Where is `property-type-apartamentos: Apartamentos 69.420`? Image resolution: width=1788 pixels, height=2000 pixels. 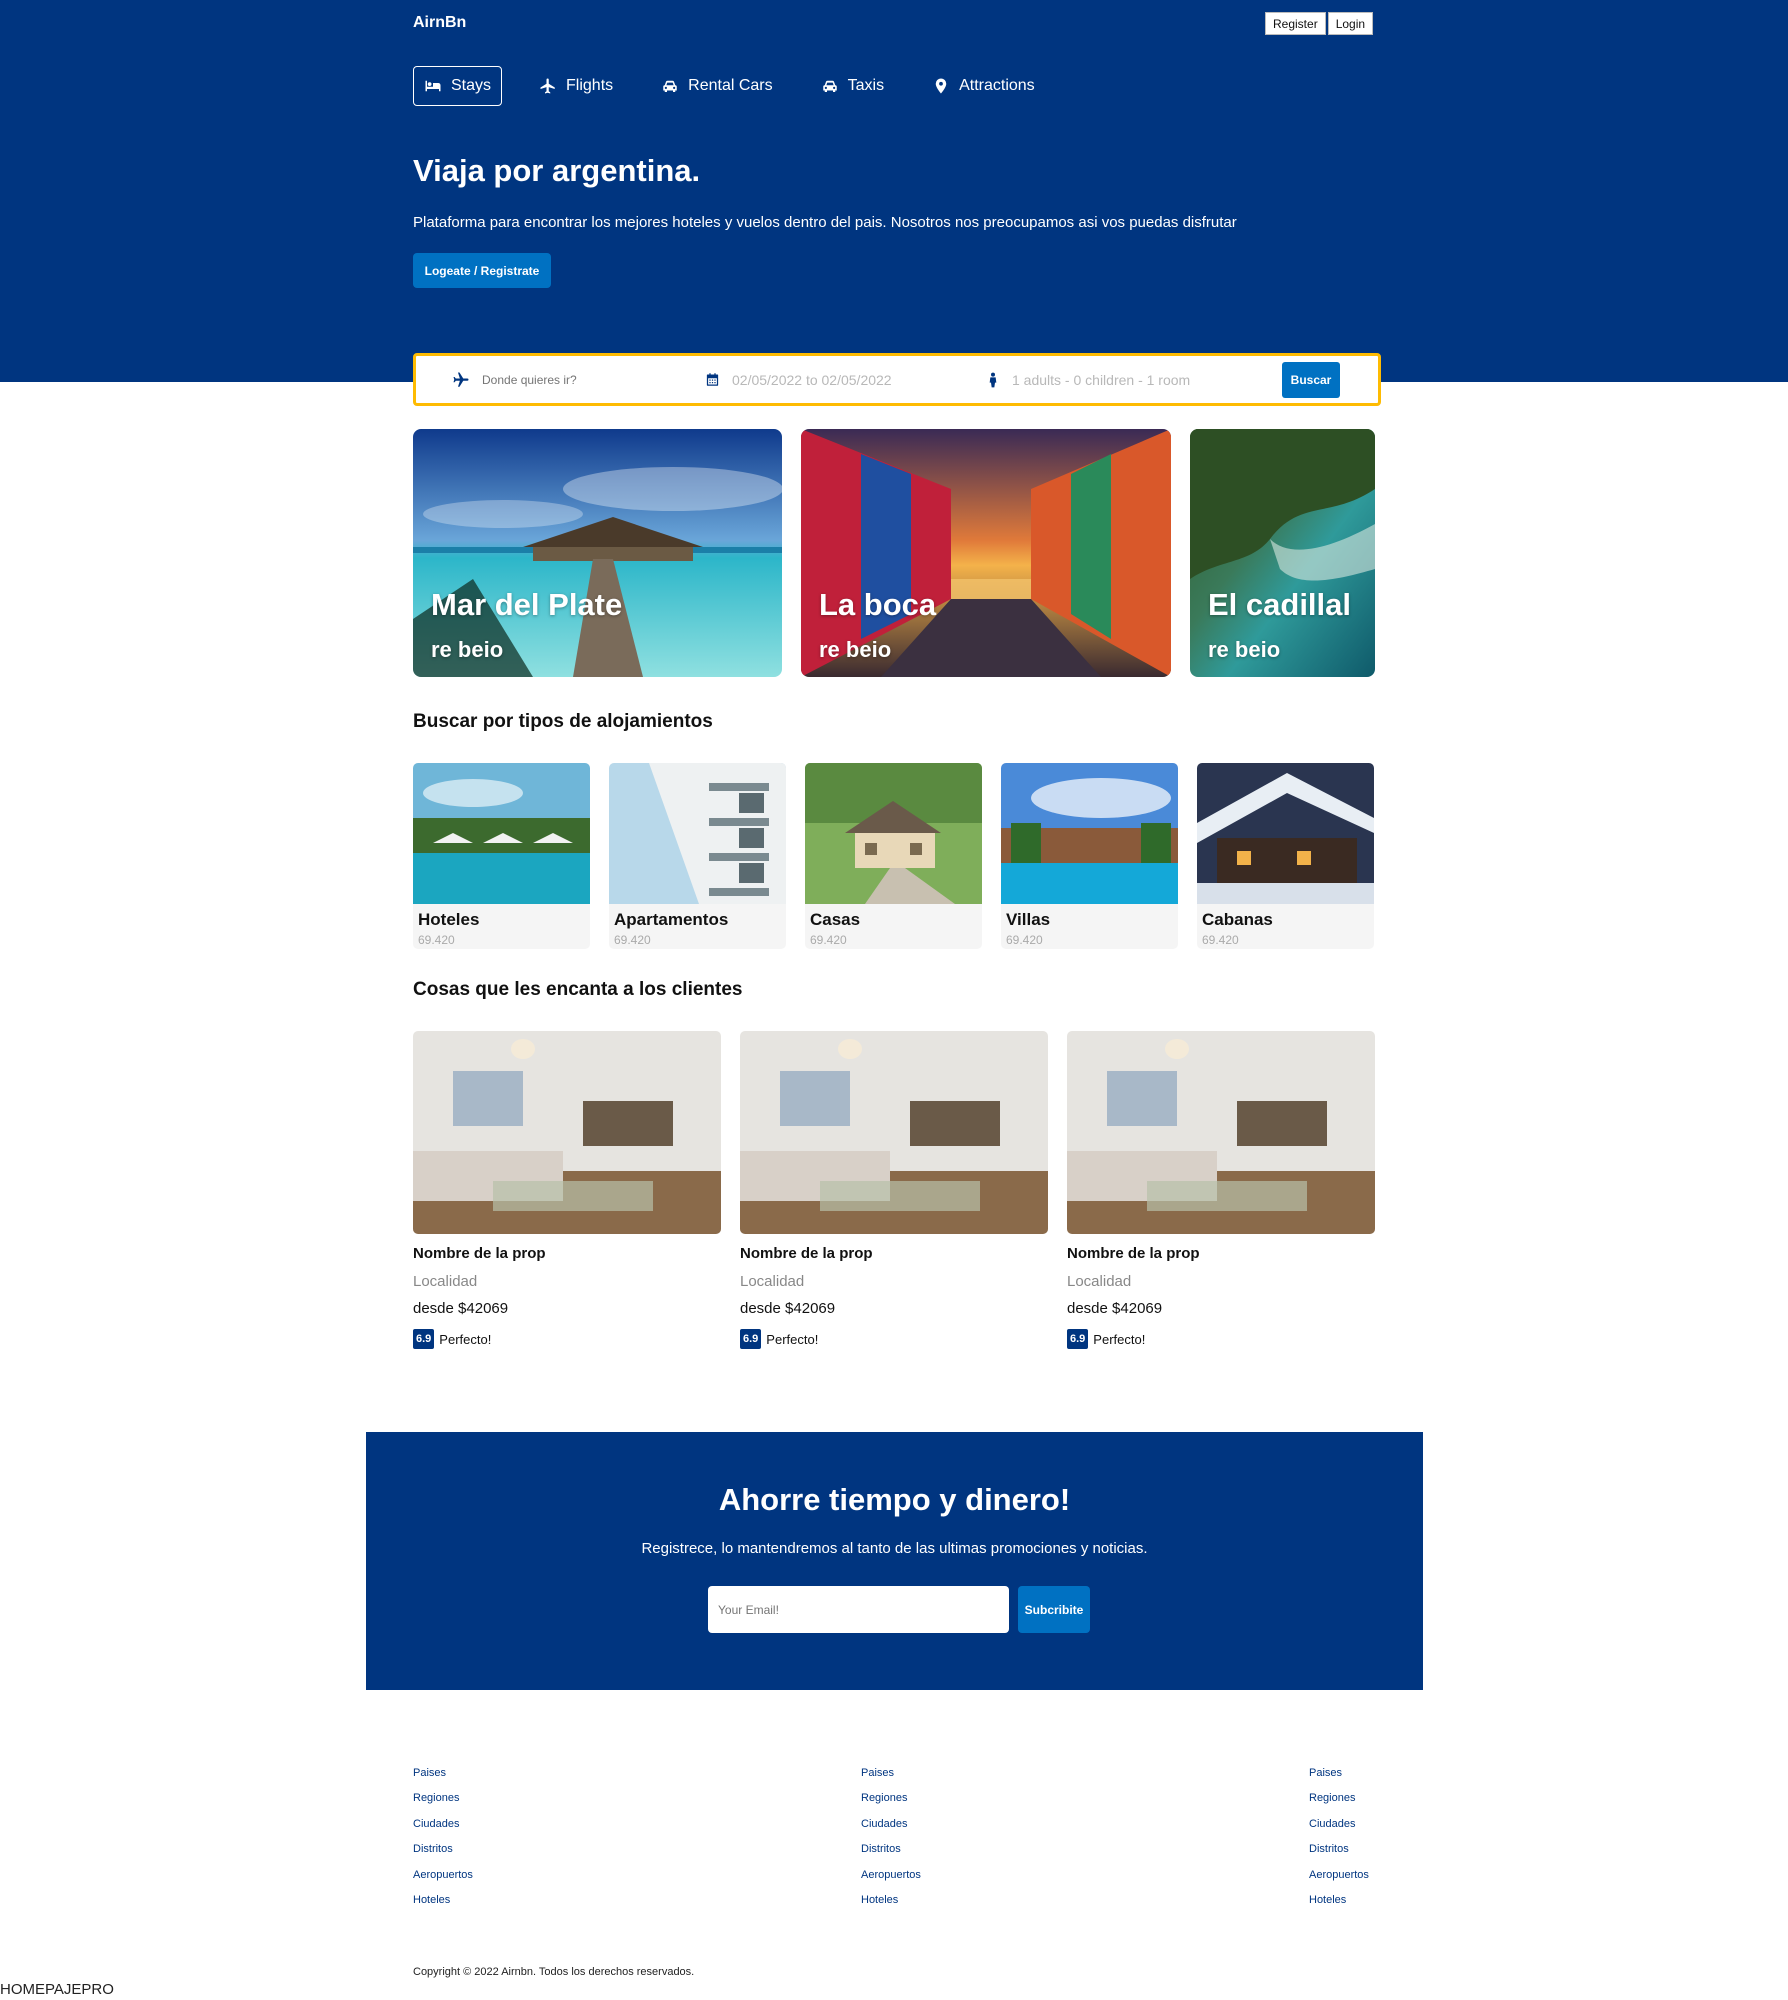 property-type-apartamentos: Apartamentos 69.420 is located at coordinates (697, 856).